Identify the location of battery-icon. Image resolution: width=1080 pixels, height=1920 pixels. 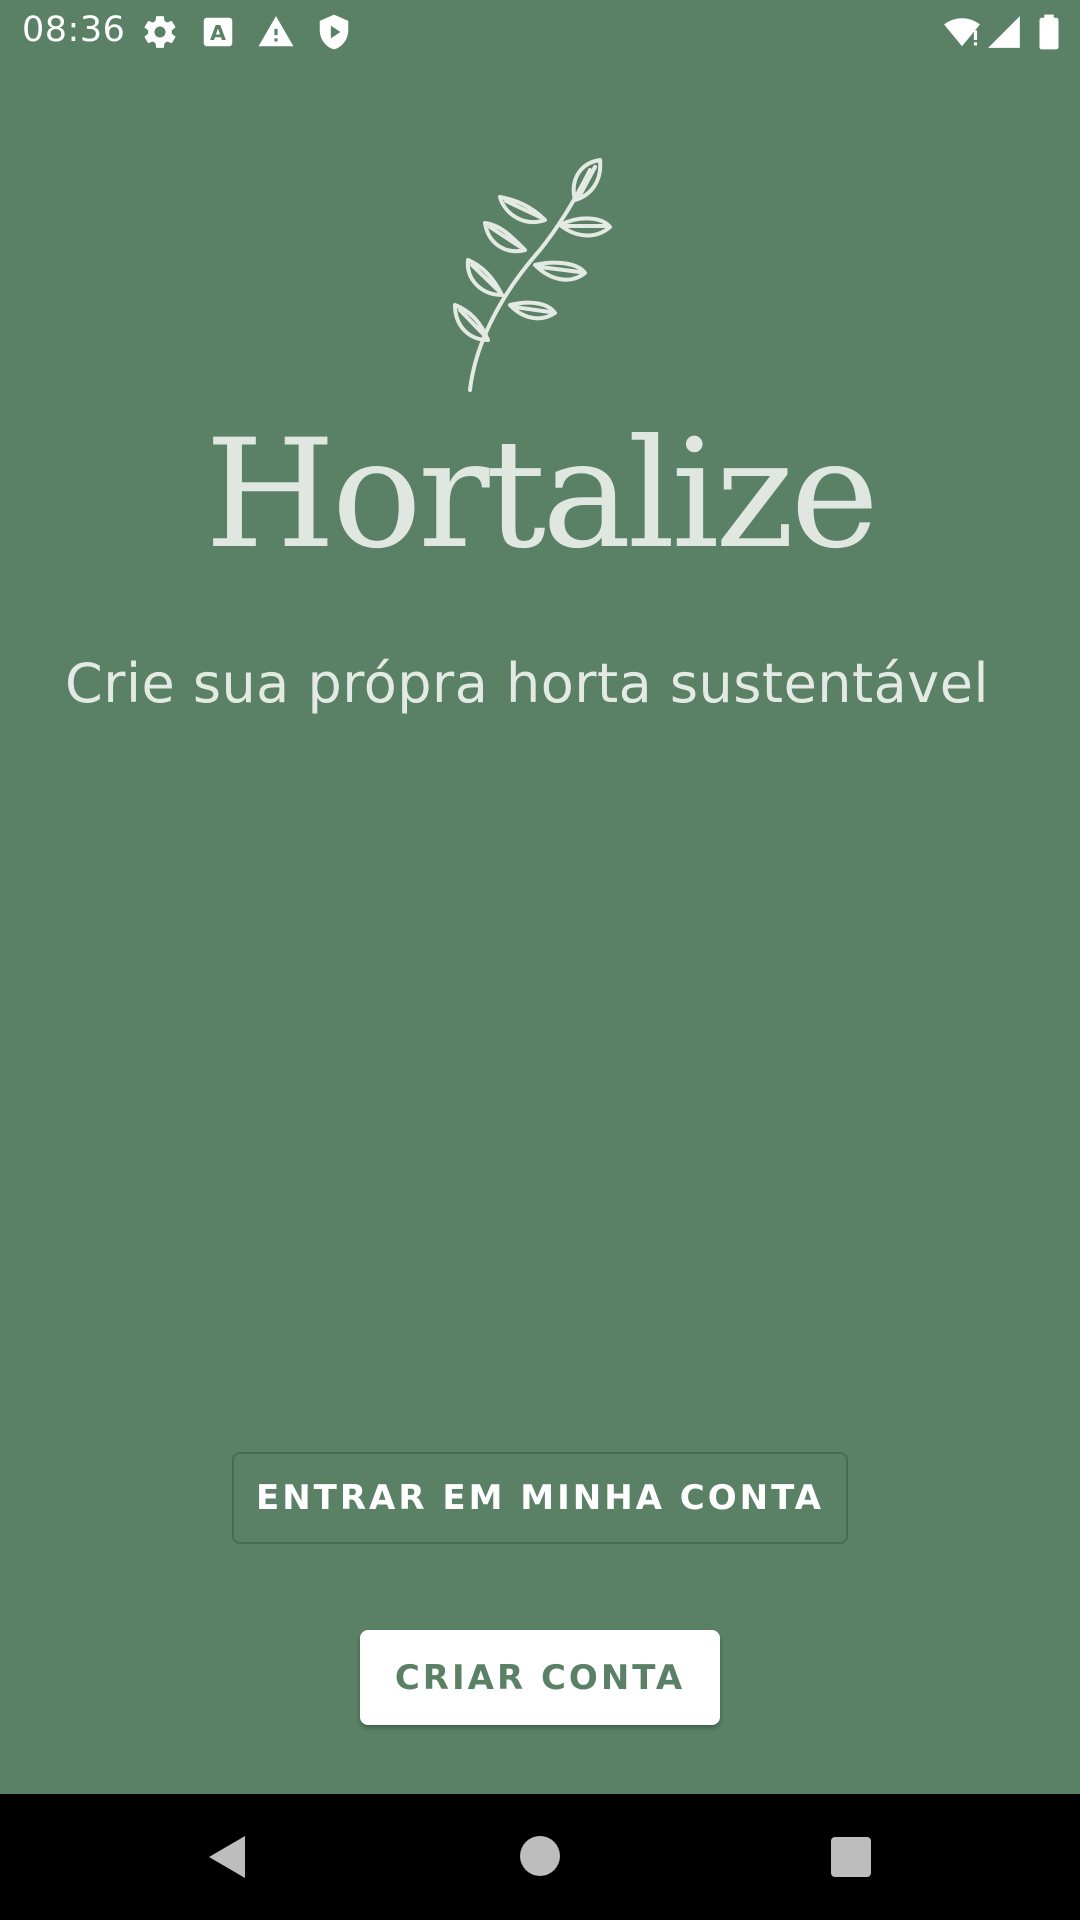
(1049, 32).